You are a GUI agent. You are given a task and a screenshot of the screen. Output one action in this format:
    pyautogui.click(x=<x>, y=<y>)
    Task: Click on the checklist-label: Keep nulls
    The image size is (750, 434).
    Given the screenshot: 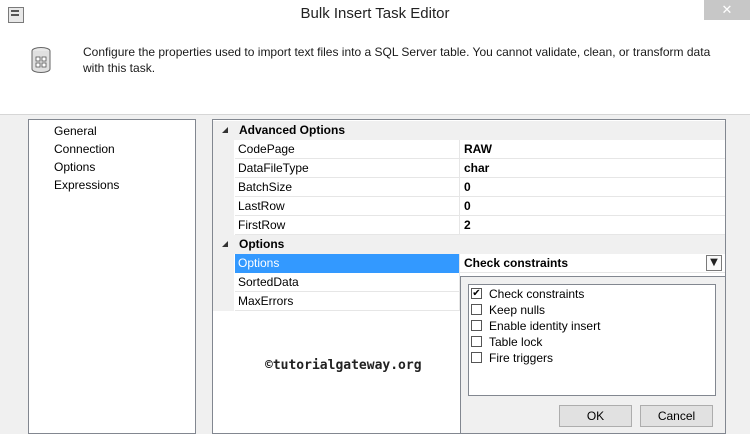 What is the action you would take?
    pyautogui.click(x=517, y=310)
    